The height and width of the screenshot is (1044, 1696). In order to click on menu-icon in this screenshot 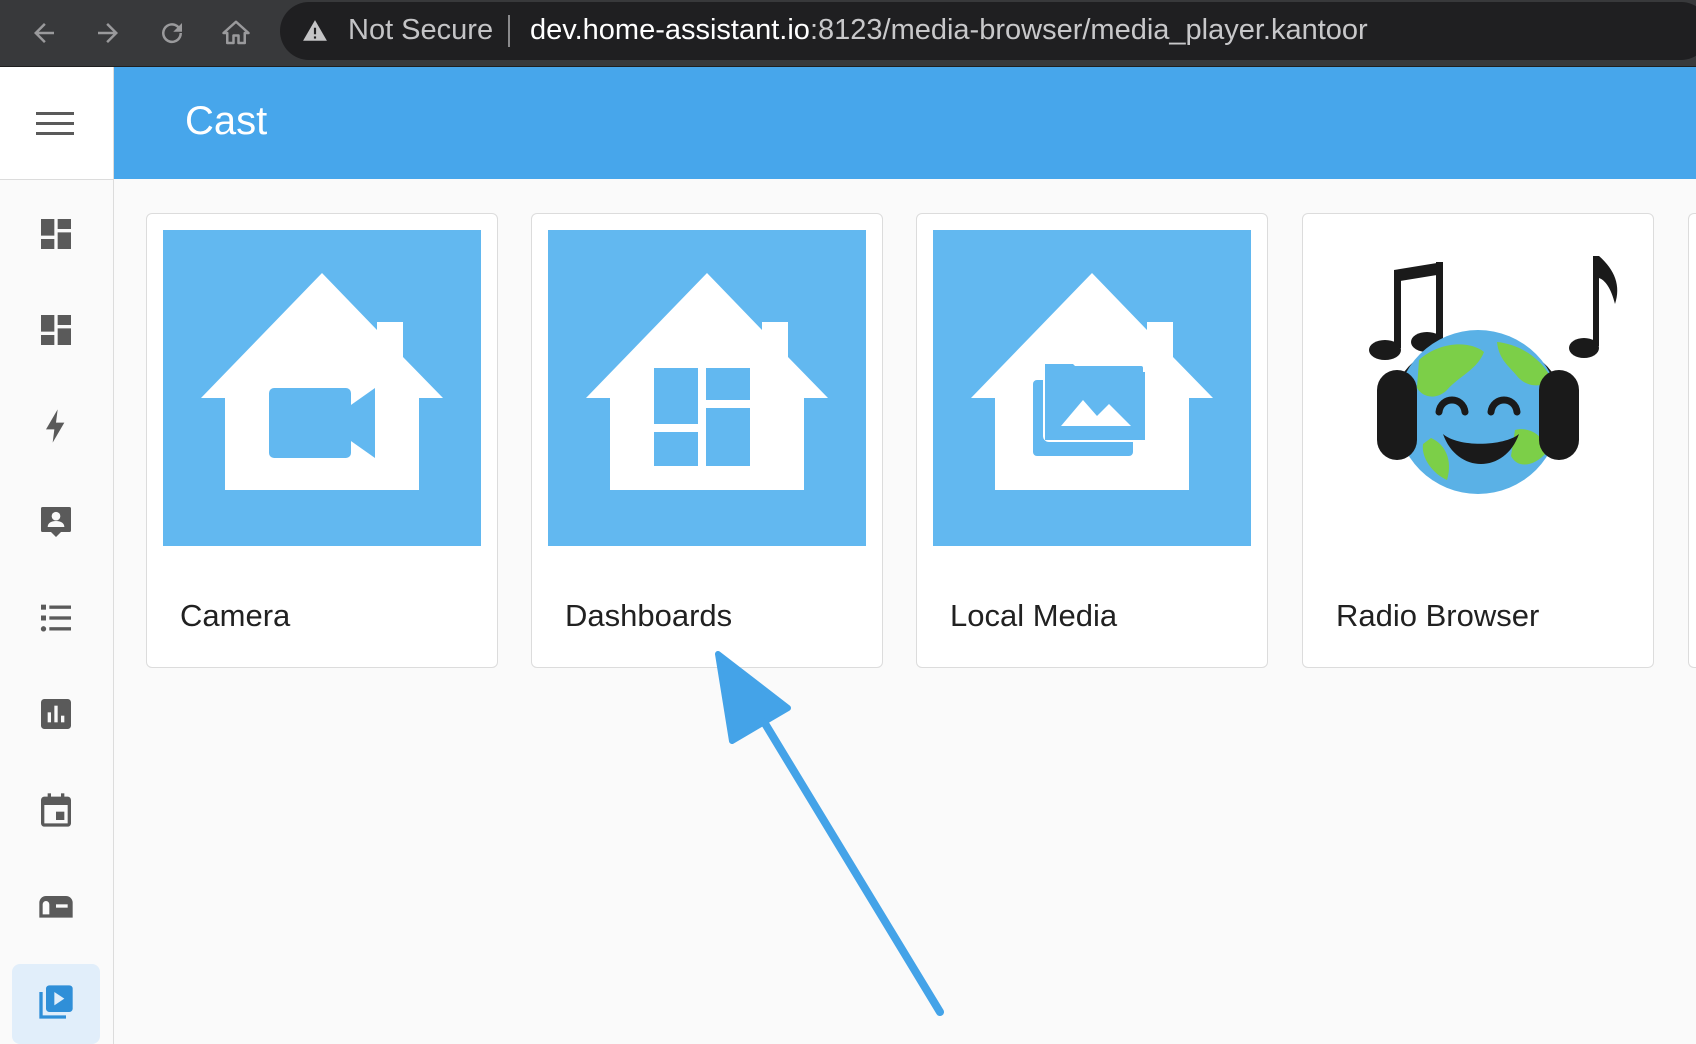, I will do `click(56, 124)`.